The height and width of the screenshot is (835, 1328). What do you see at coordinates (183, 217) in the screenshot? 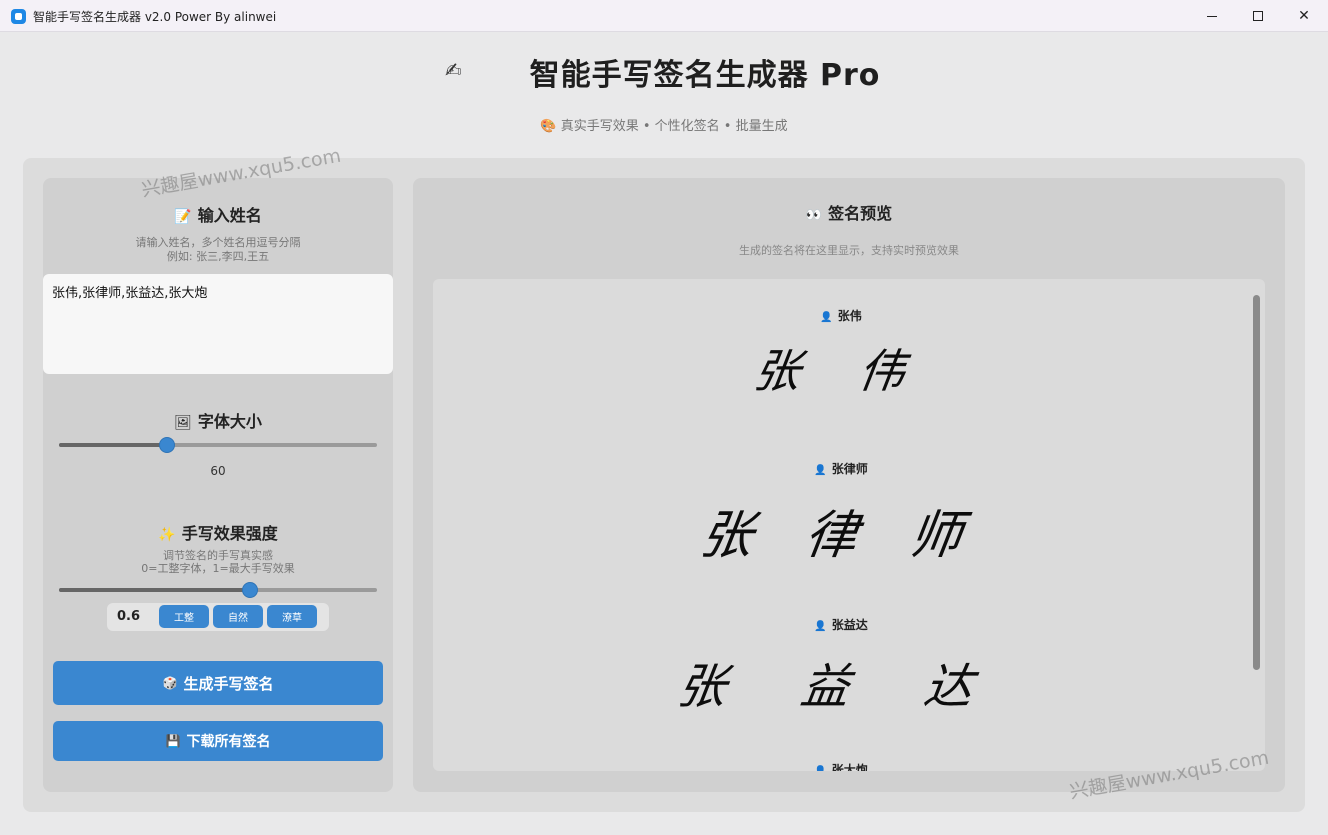
I see `memo-icon: 📝` at bounding box center [183, 217].